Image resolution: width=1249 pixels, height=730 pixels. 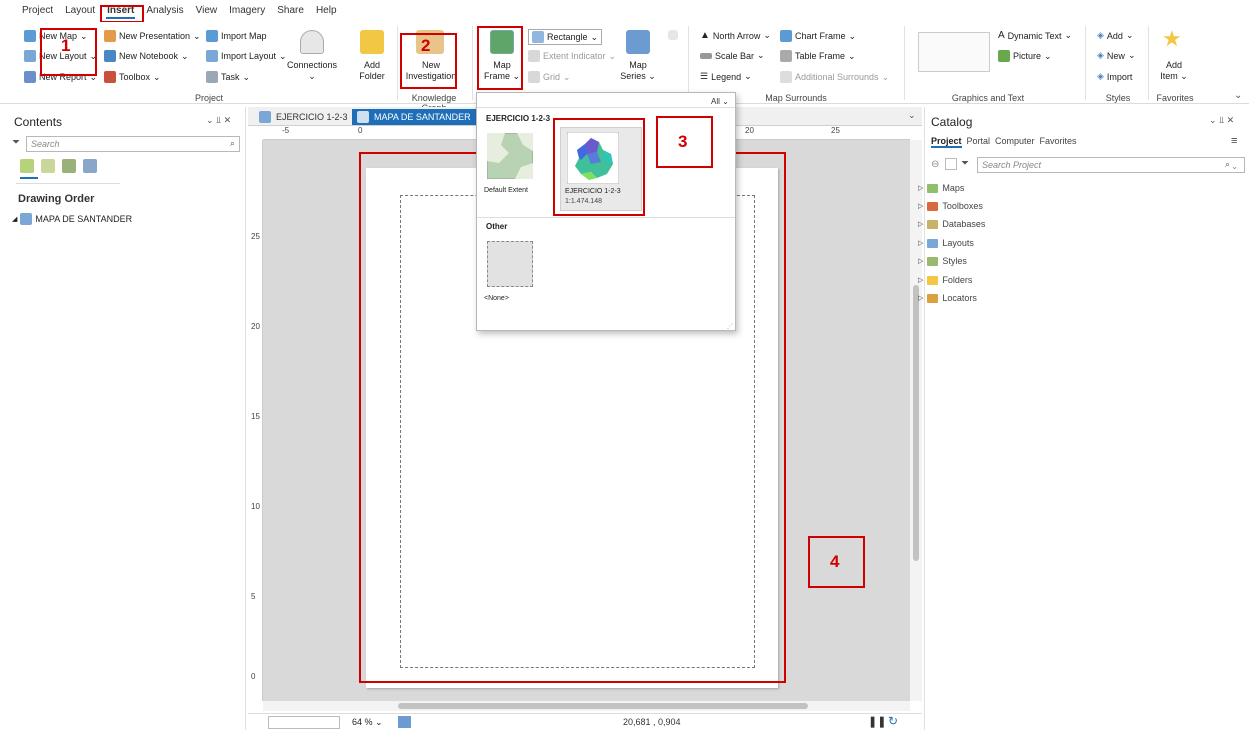 What do you see at coordinates (941, 188) in the screenshot?
I see `catalog-item-maps: ▷ Maps` at bounding box center [941, 188].